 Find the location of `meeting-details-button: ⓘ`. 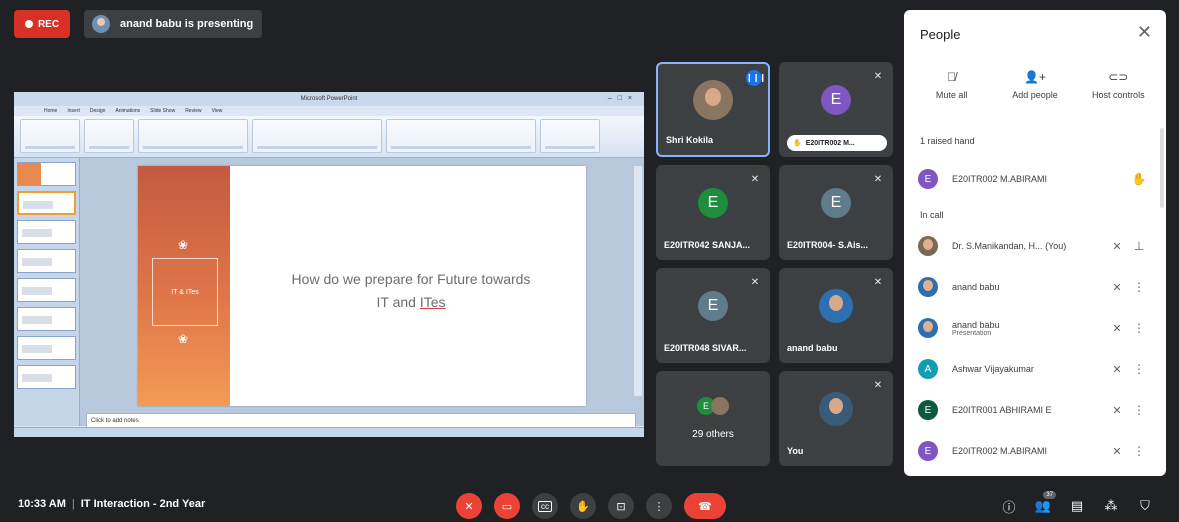

meeting-details-button: ⓘ is located at coordinates (1009, 506).